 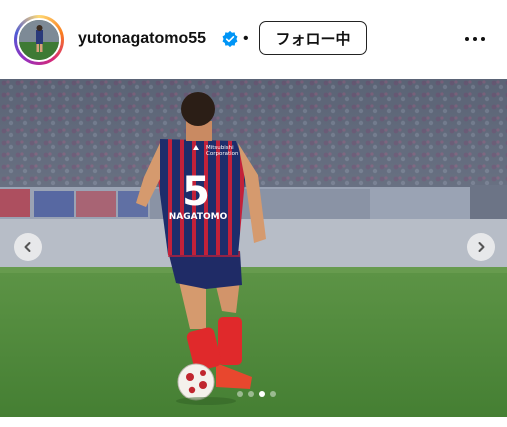 What do you see at coordinates (198, 217) in the screenshot?
I see `jersey-name: NAGATOMO` at bounding box center [198, 217].